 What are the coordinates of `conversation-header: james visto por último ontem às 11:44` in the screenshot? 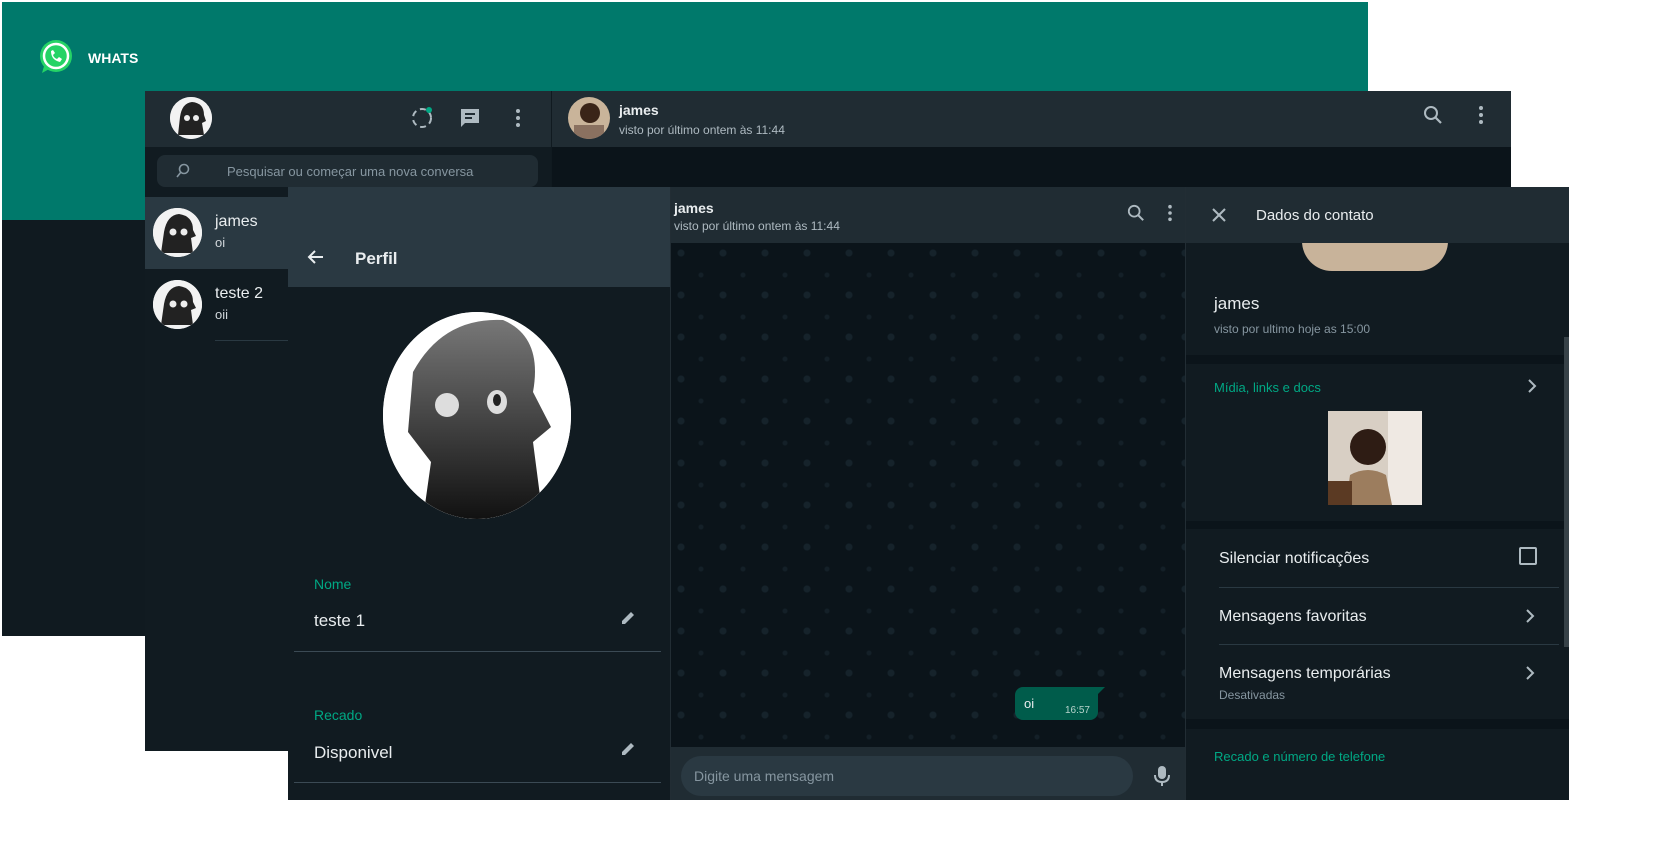 It's located at (1031, 119).